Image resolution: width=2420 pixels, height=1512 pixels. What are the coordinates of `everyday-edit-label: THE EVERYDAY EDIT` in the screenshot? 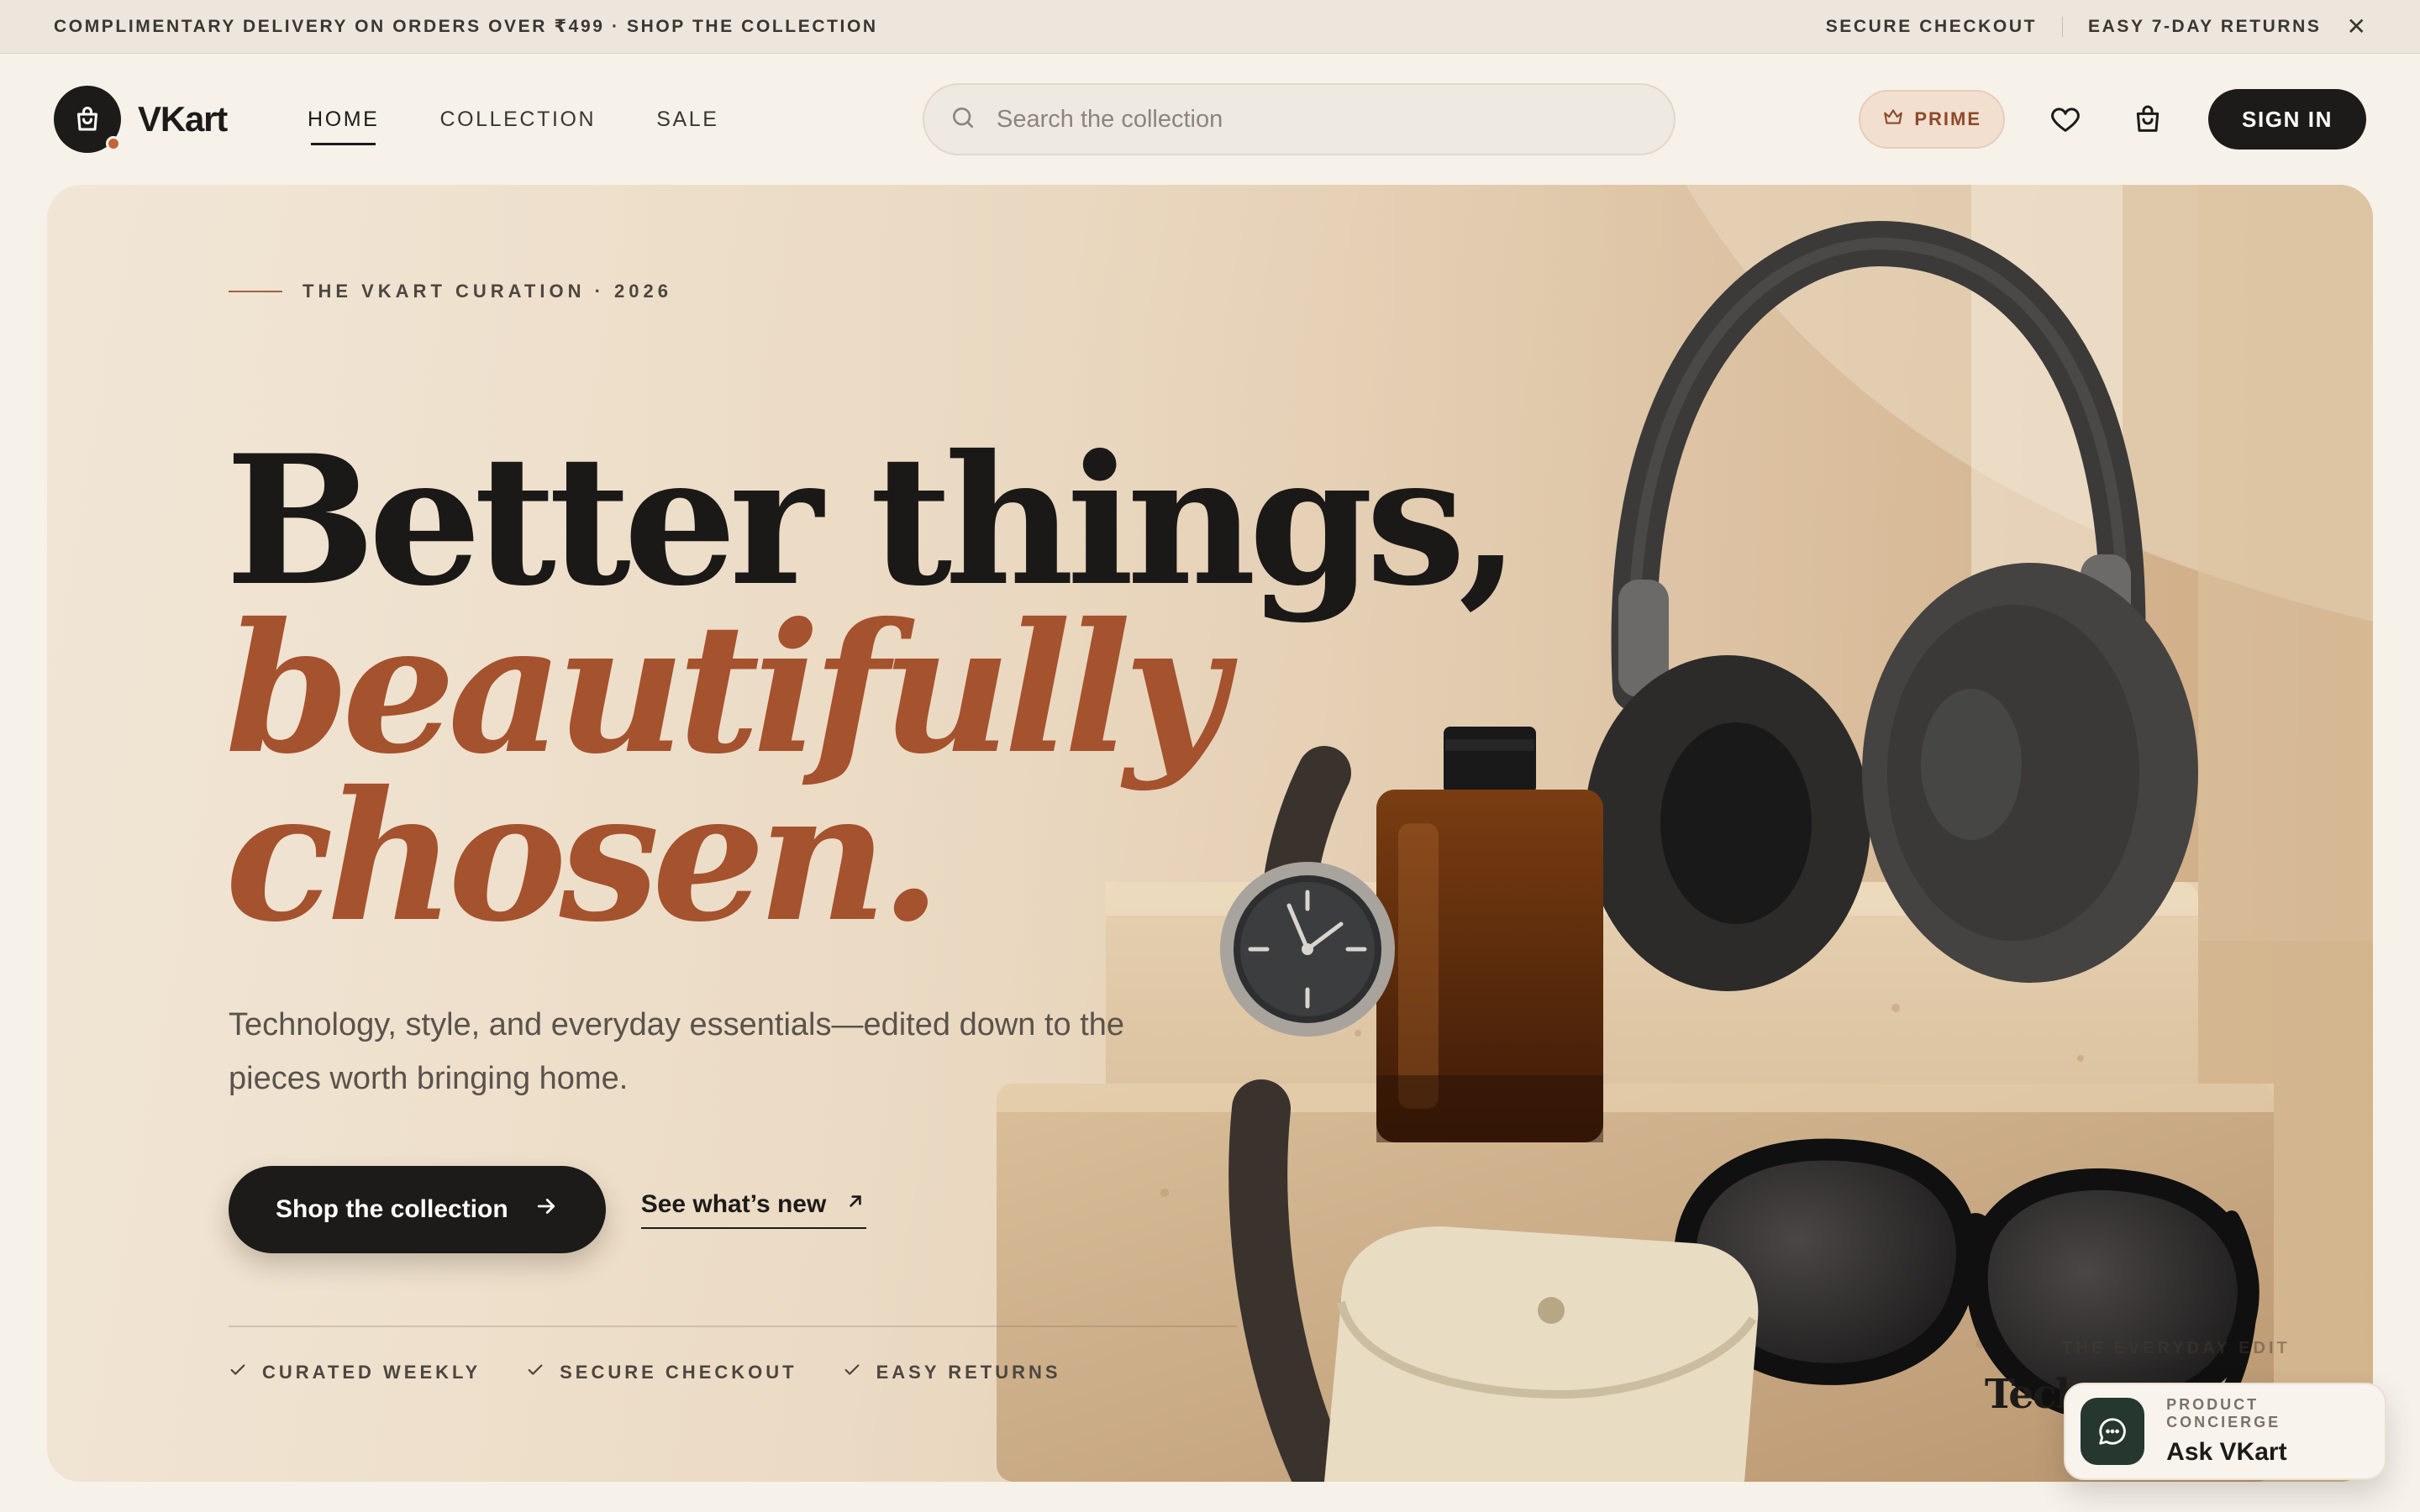 It's located at (2176, 1348).